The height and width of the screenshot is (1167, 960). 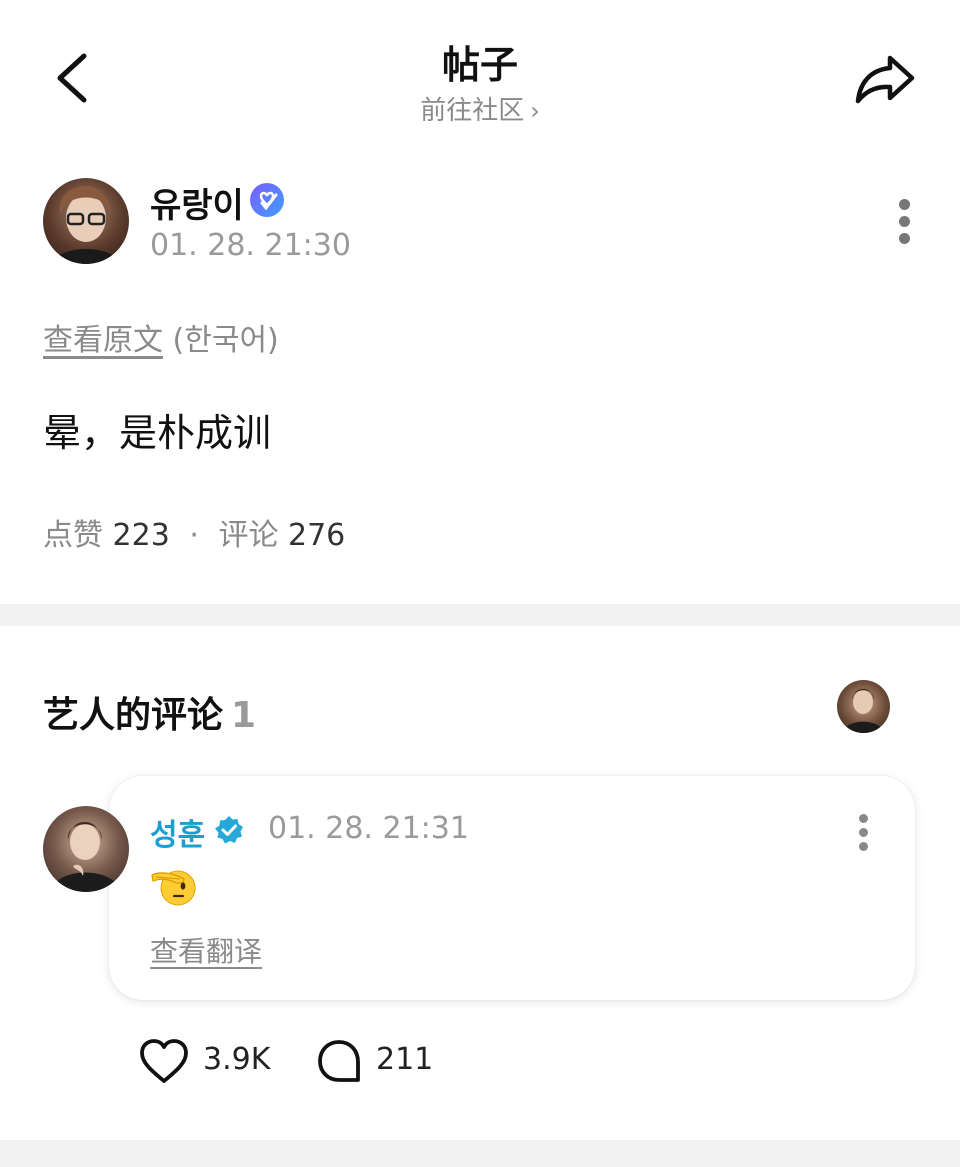 What do you see at coordinates (103, 340) in the screenshot?
I see `view-original-link: 查看原文` at bounding box center [103, 340].